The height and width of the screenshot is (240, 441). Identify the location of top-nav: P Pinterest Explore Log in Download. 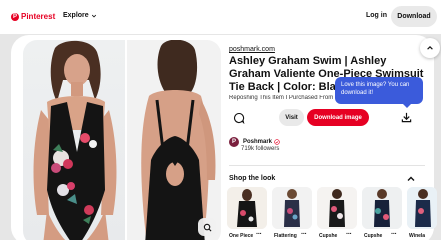
(220, 17).